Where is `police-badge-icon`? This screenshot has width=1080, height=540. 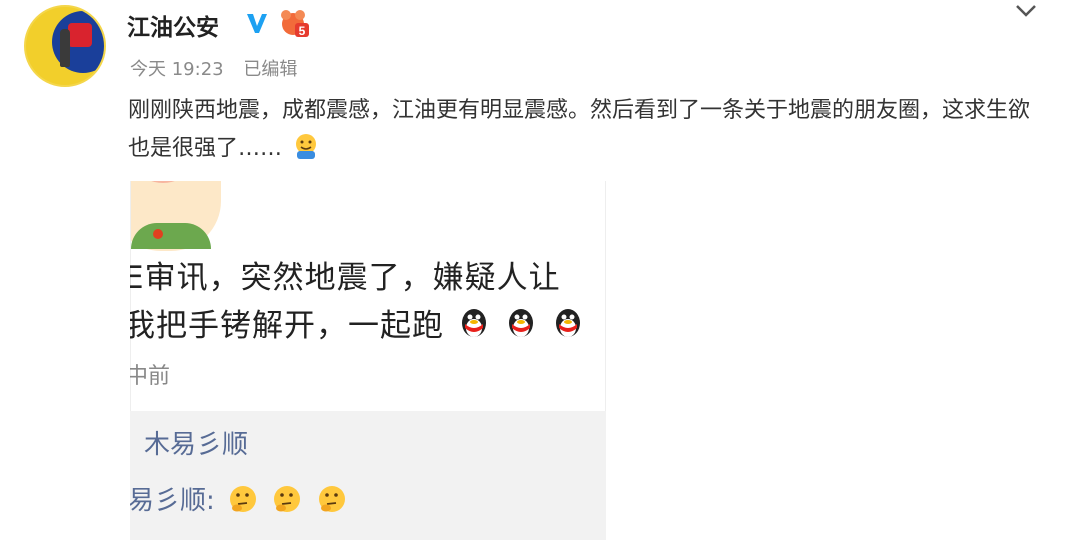
police-badge-icon is located at coordinates (80, 35).